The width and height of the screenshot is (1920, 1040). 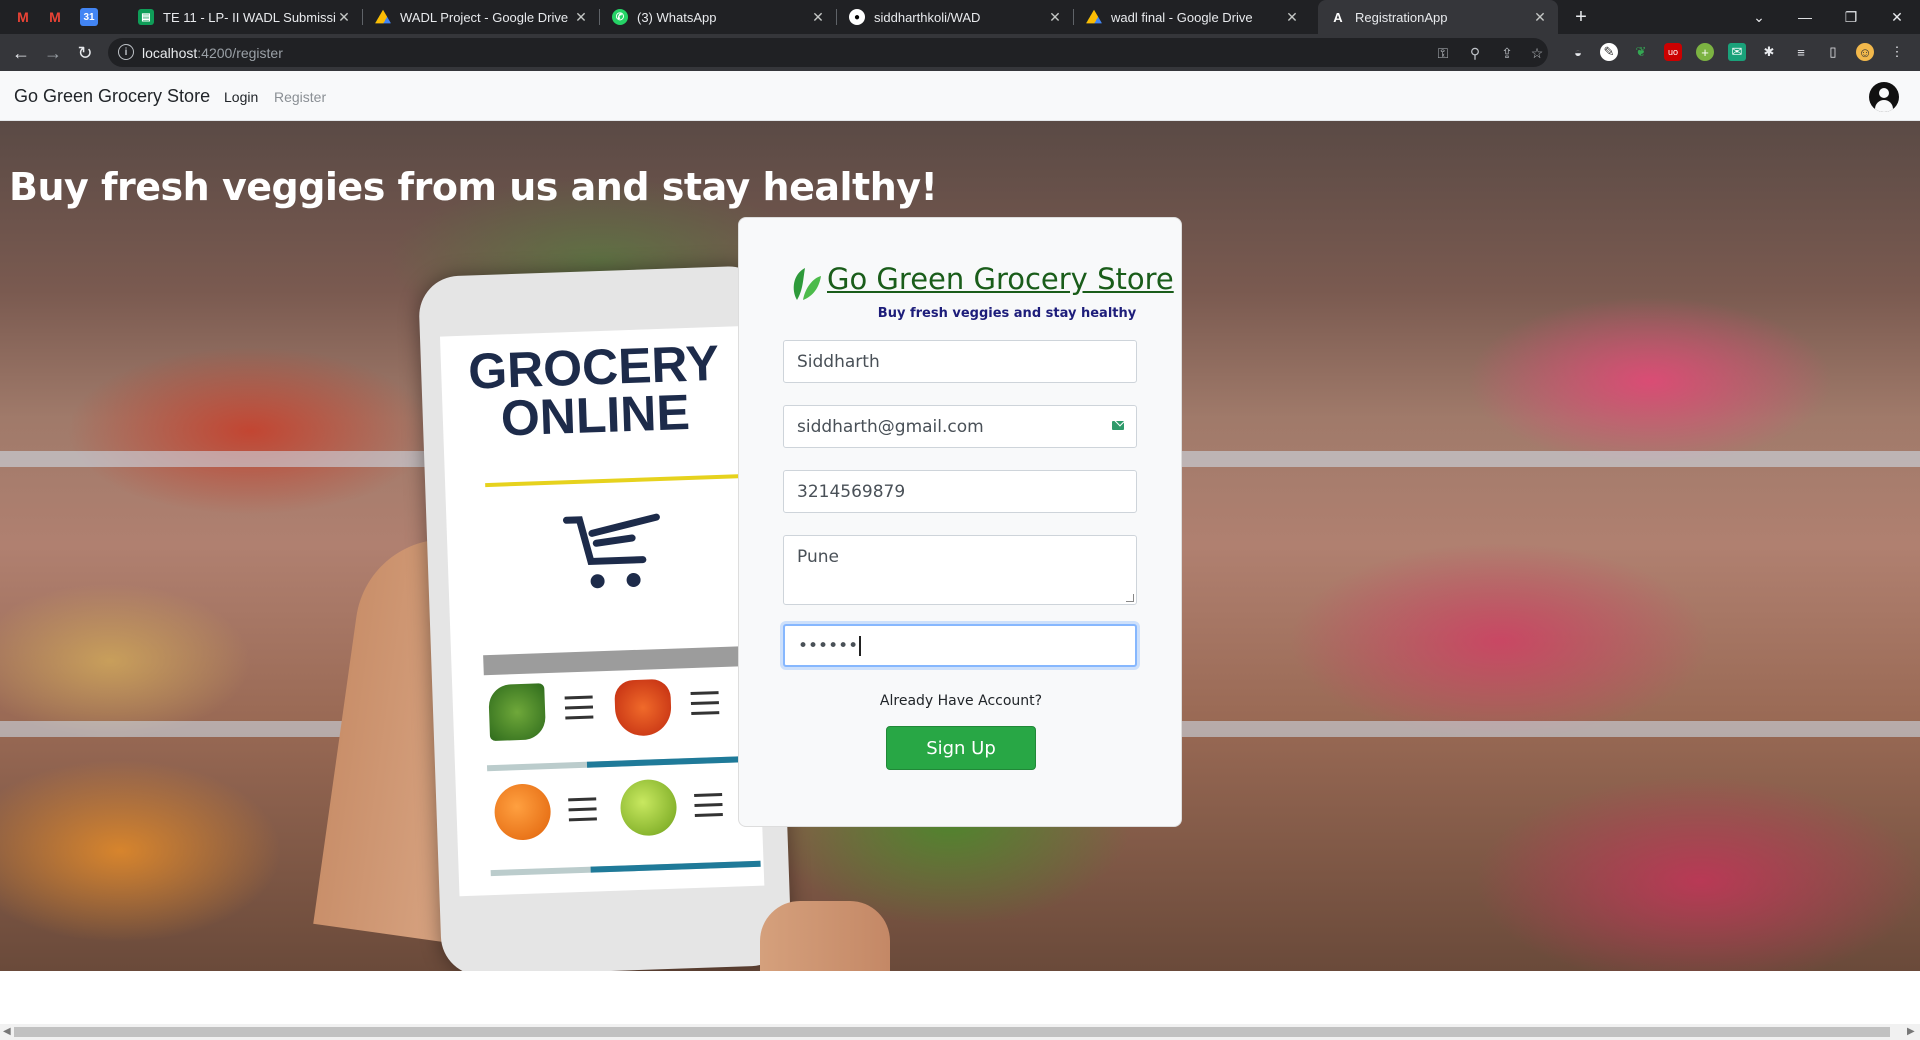 I want to click on email-value: siddharth@gmail.com, so click(x=890, y=427).